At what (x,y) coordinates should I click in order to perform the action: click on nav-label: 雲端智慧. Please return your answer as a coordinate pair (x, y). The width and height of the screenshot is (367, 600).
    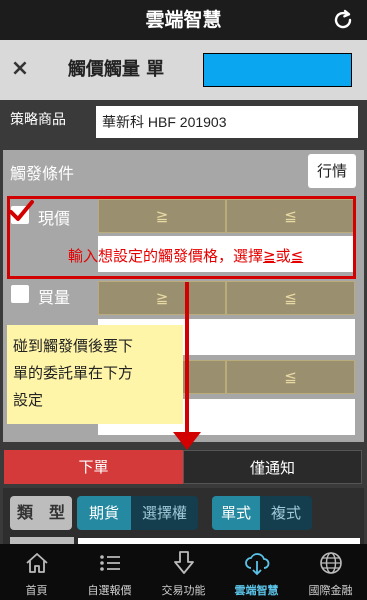
    Looking at the image, I should click on (256, 590).